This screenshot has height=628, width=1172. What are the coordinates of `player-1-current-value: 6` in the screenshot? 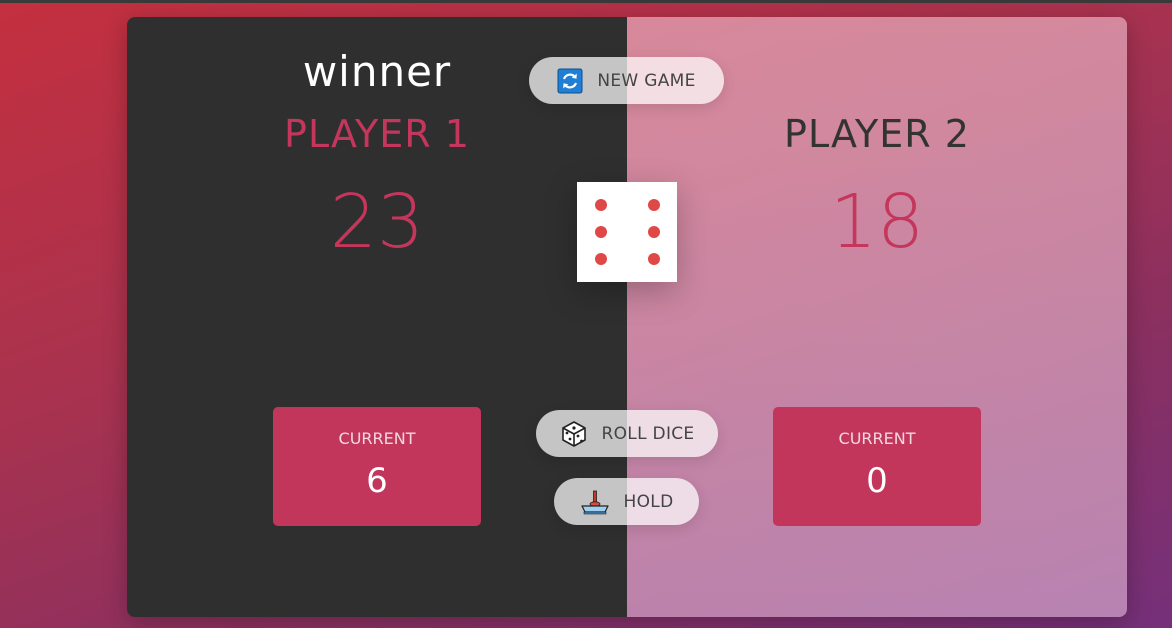 It's located at (377, 481).